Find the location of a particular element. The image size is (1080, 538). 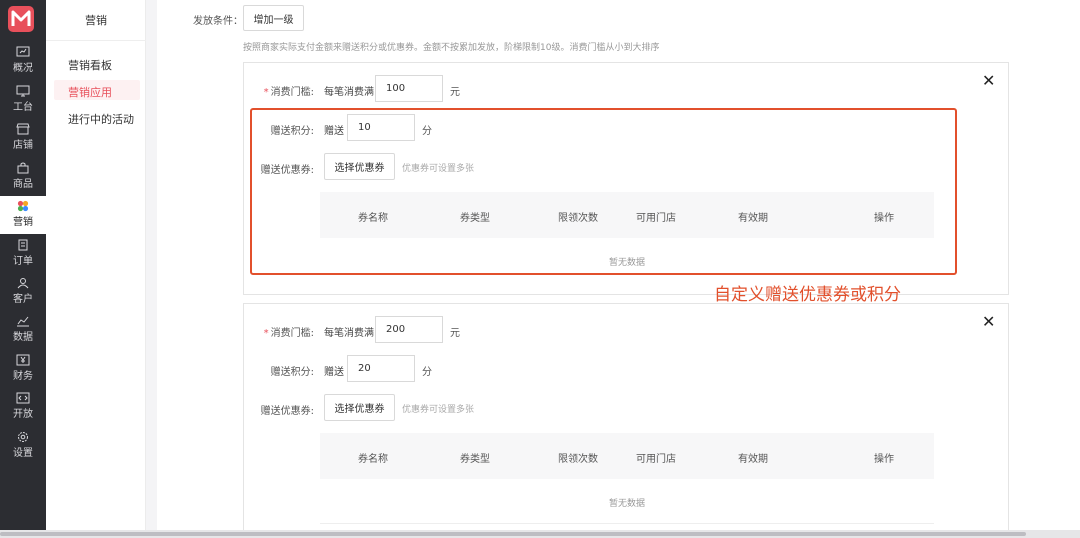

horizontal-scrollbar is located at coordinates (540, 534).